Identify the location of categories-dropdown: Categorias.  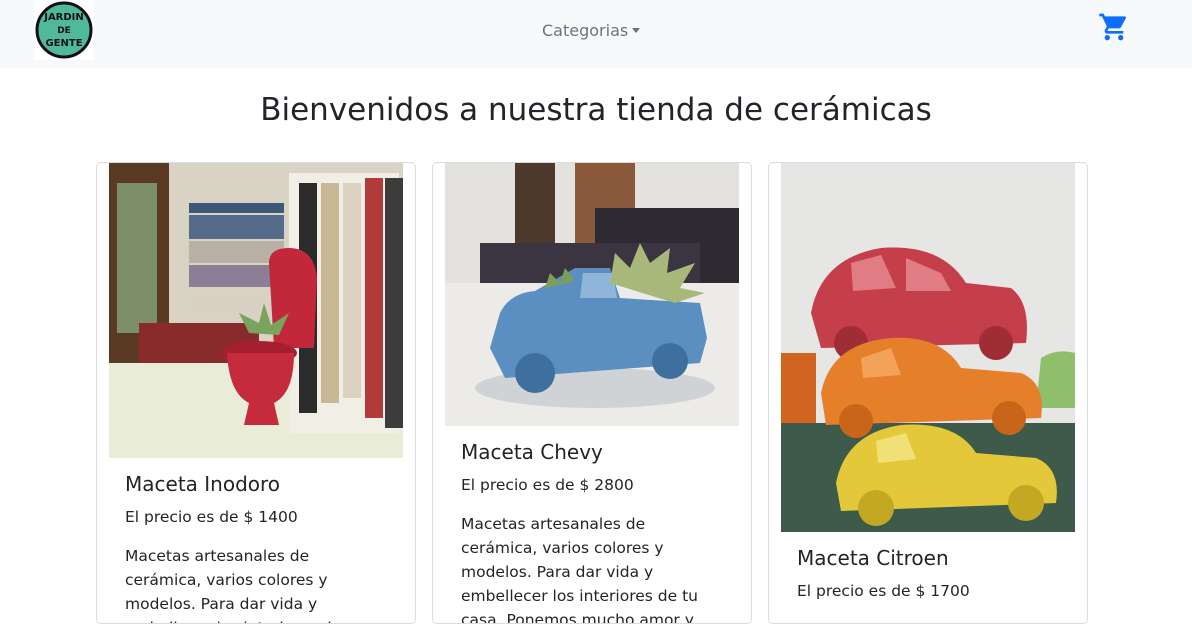
(591, 30).